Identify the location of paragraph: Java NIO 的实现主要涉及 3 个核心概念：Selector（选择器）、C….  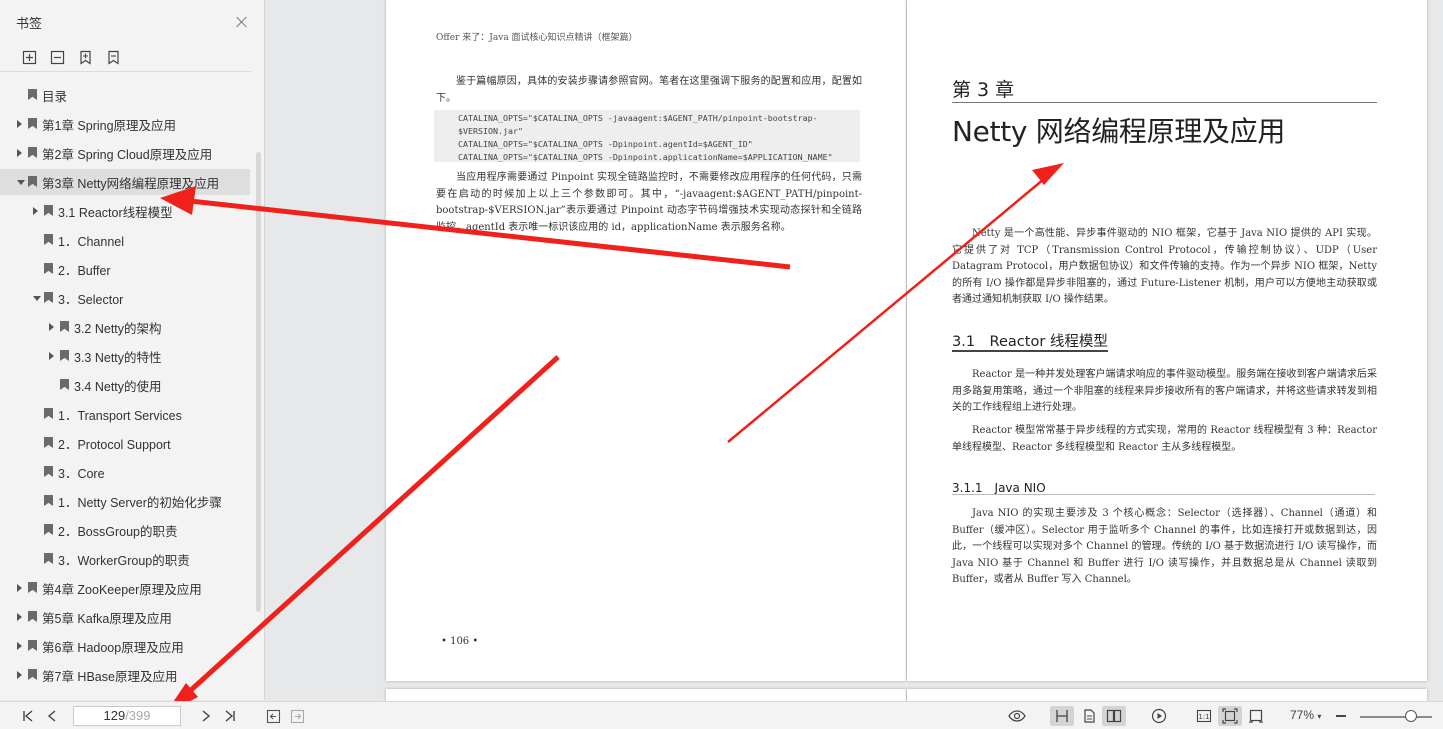
(1164, 546).